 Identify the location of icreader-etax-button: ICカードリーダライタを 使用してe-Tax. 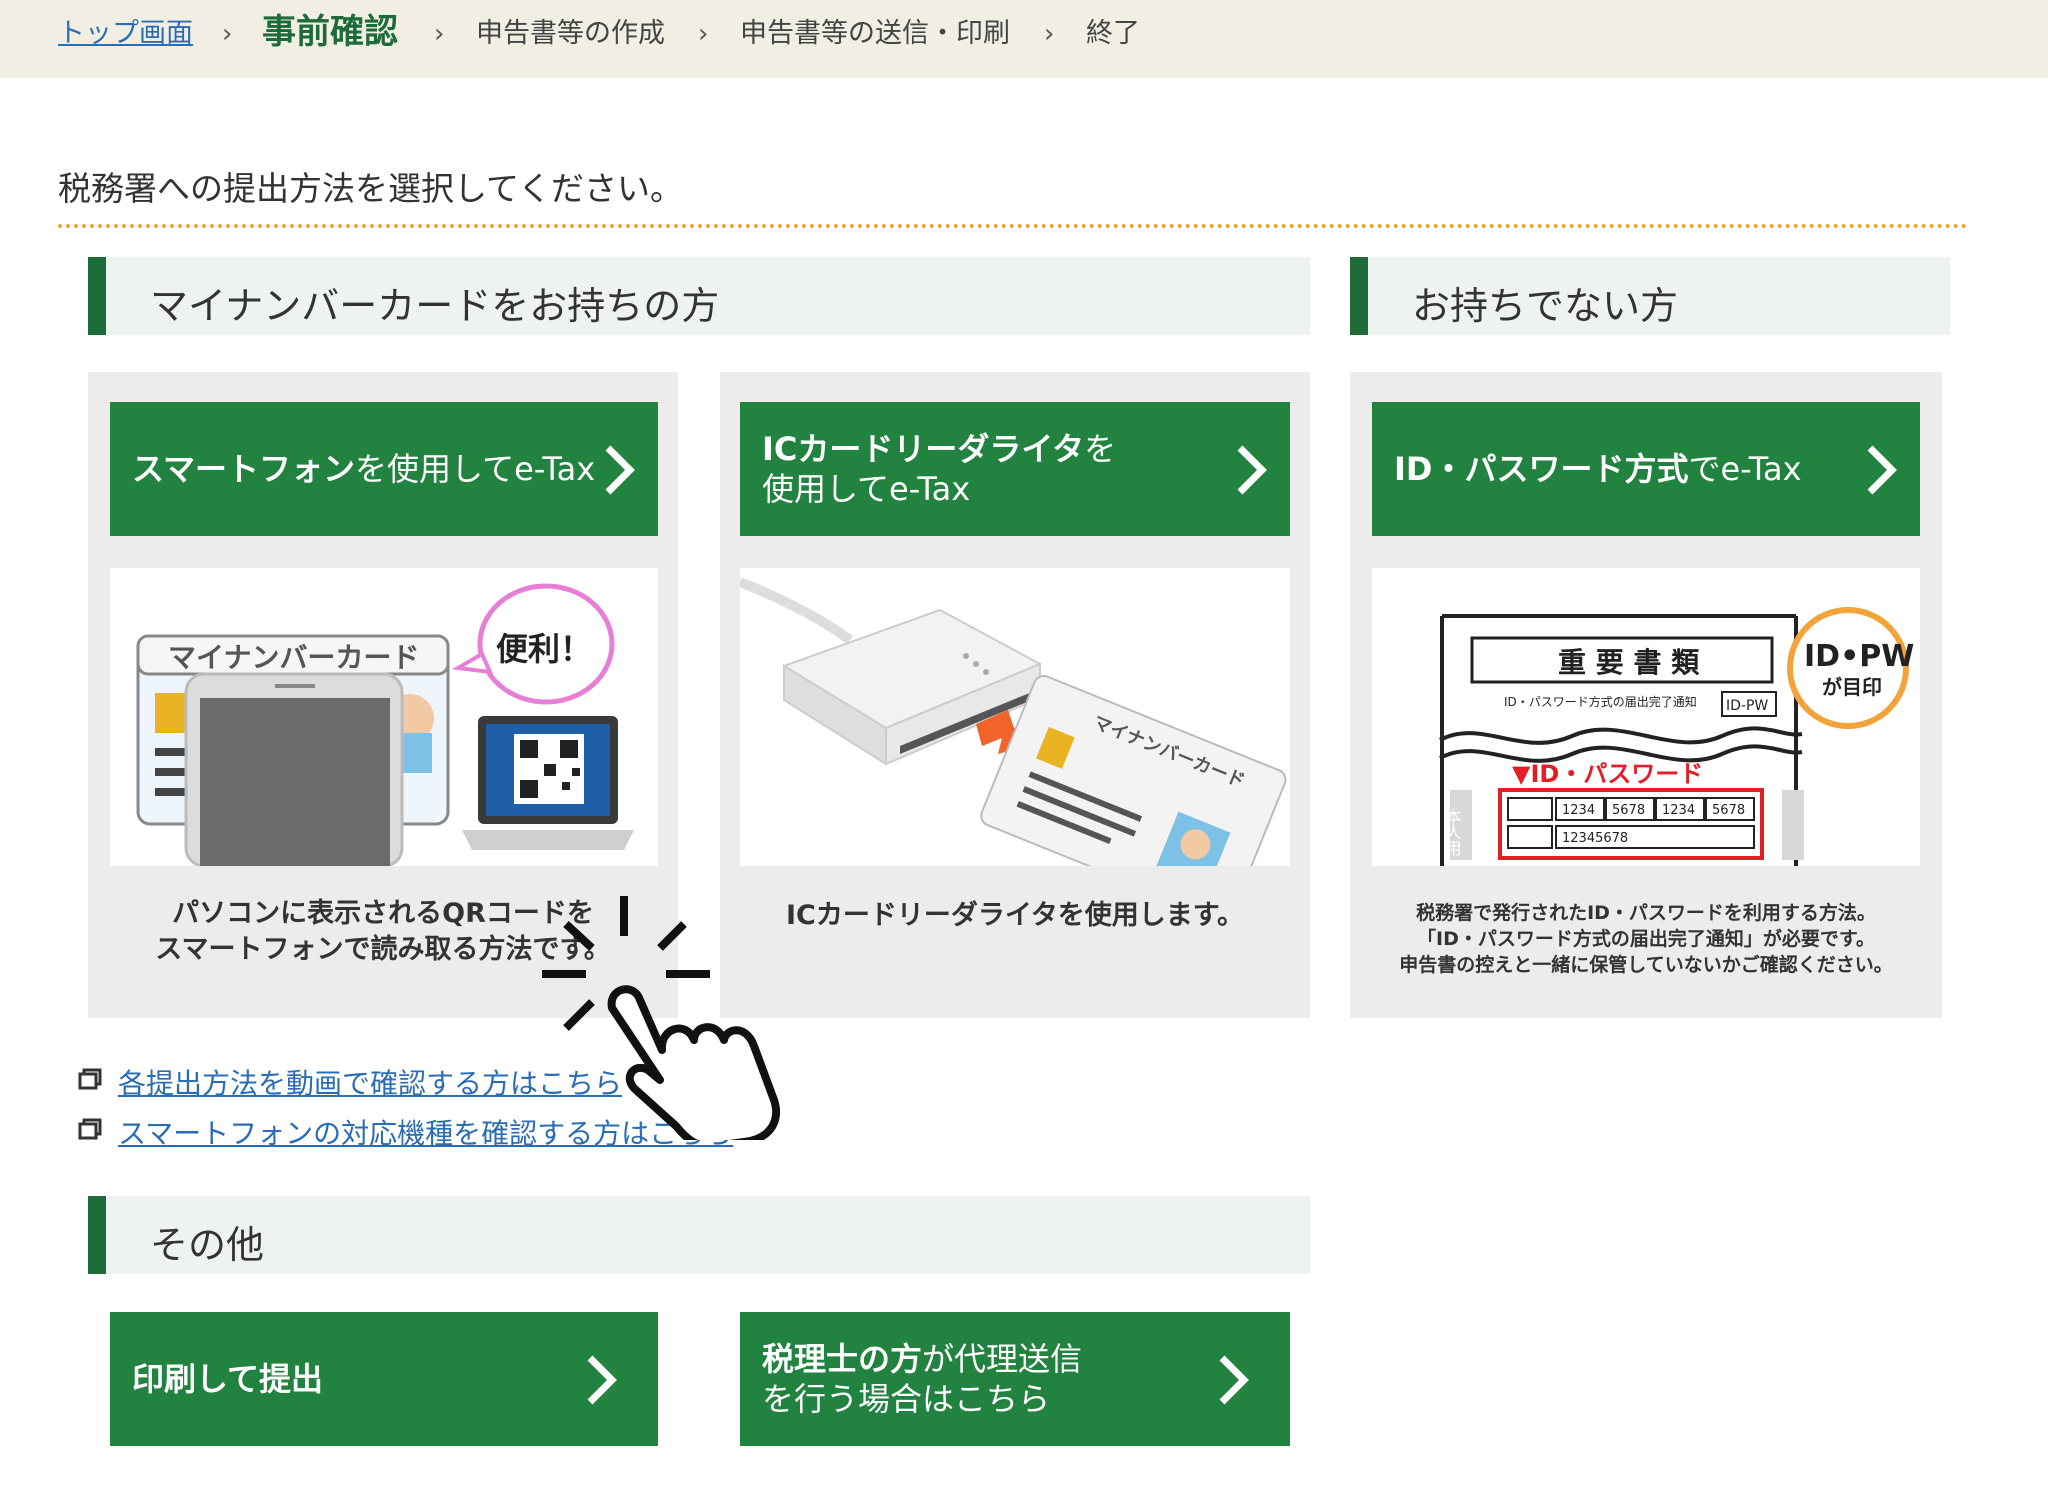
(1015, 469).